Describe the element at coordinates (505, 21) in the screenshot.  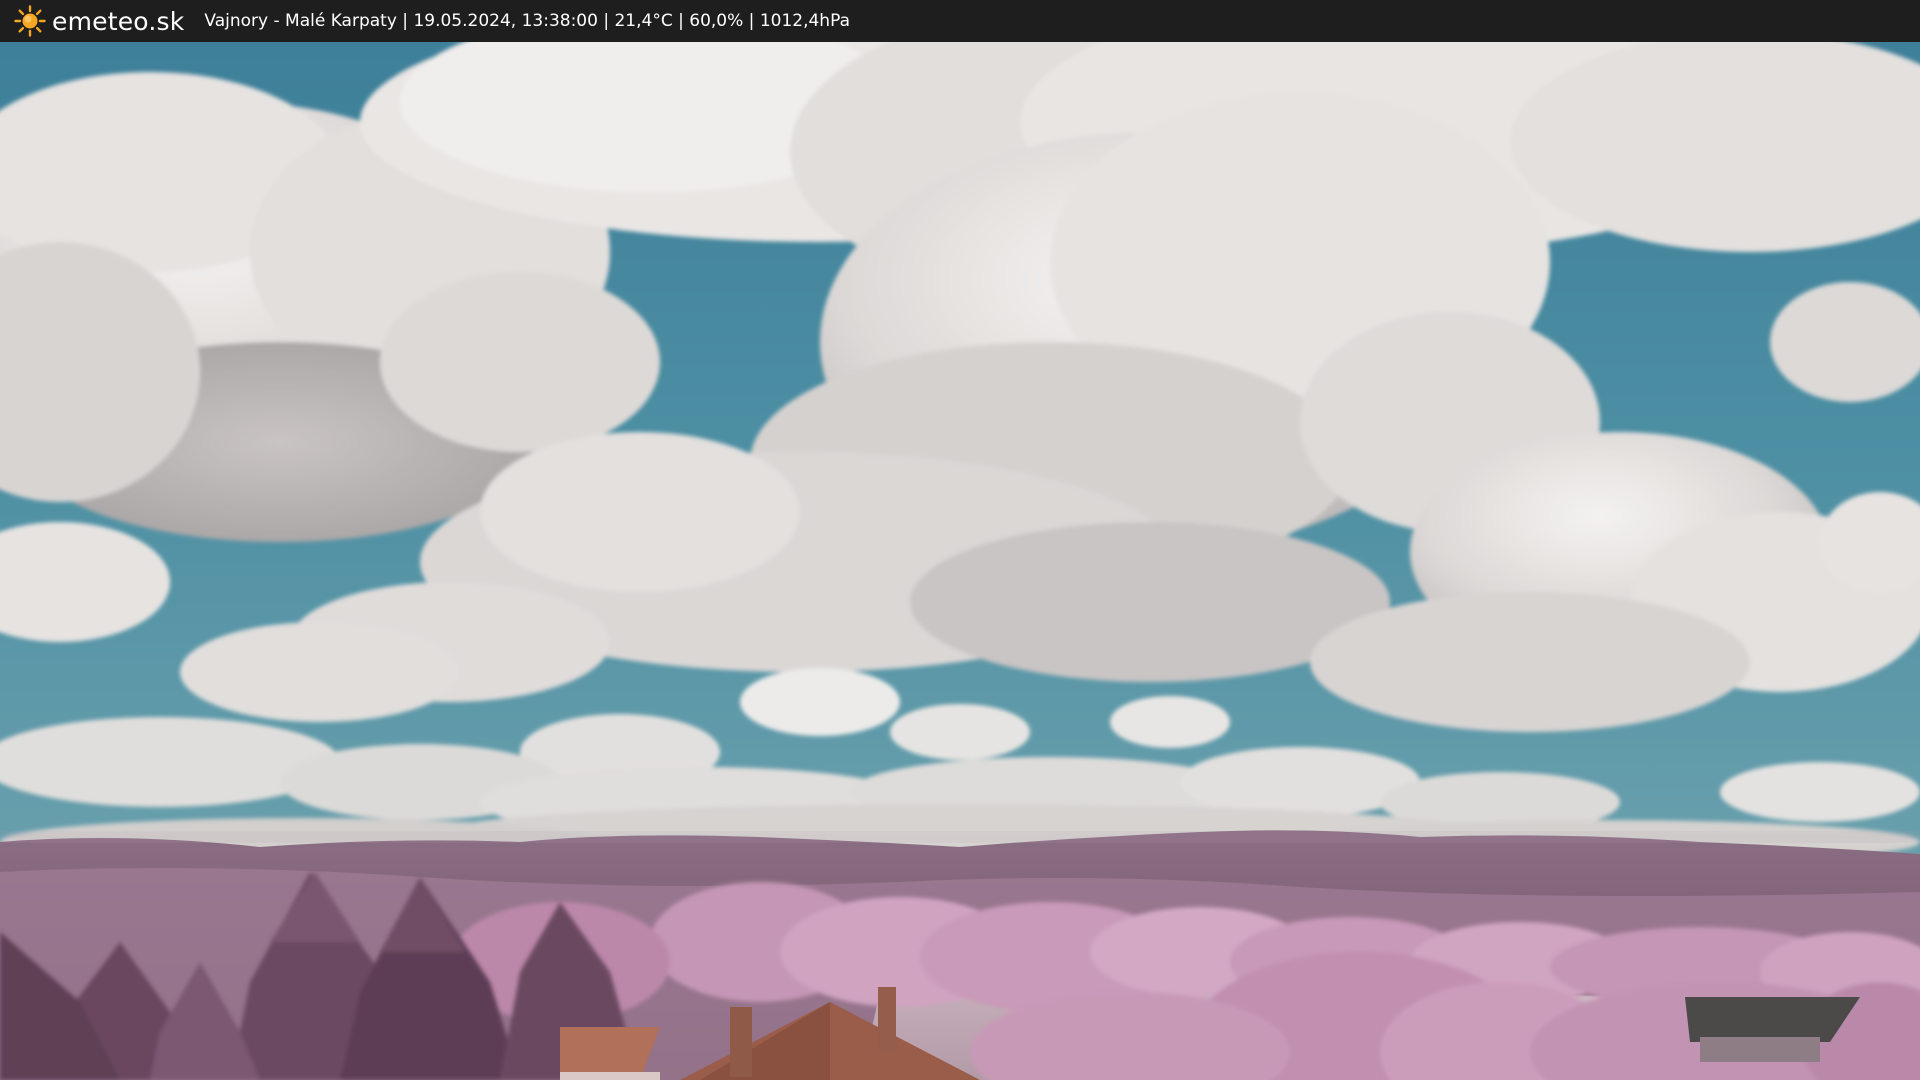
I see `datetime-text: 19.05.2024, 13:38:00` at that location.